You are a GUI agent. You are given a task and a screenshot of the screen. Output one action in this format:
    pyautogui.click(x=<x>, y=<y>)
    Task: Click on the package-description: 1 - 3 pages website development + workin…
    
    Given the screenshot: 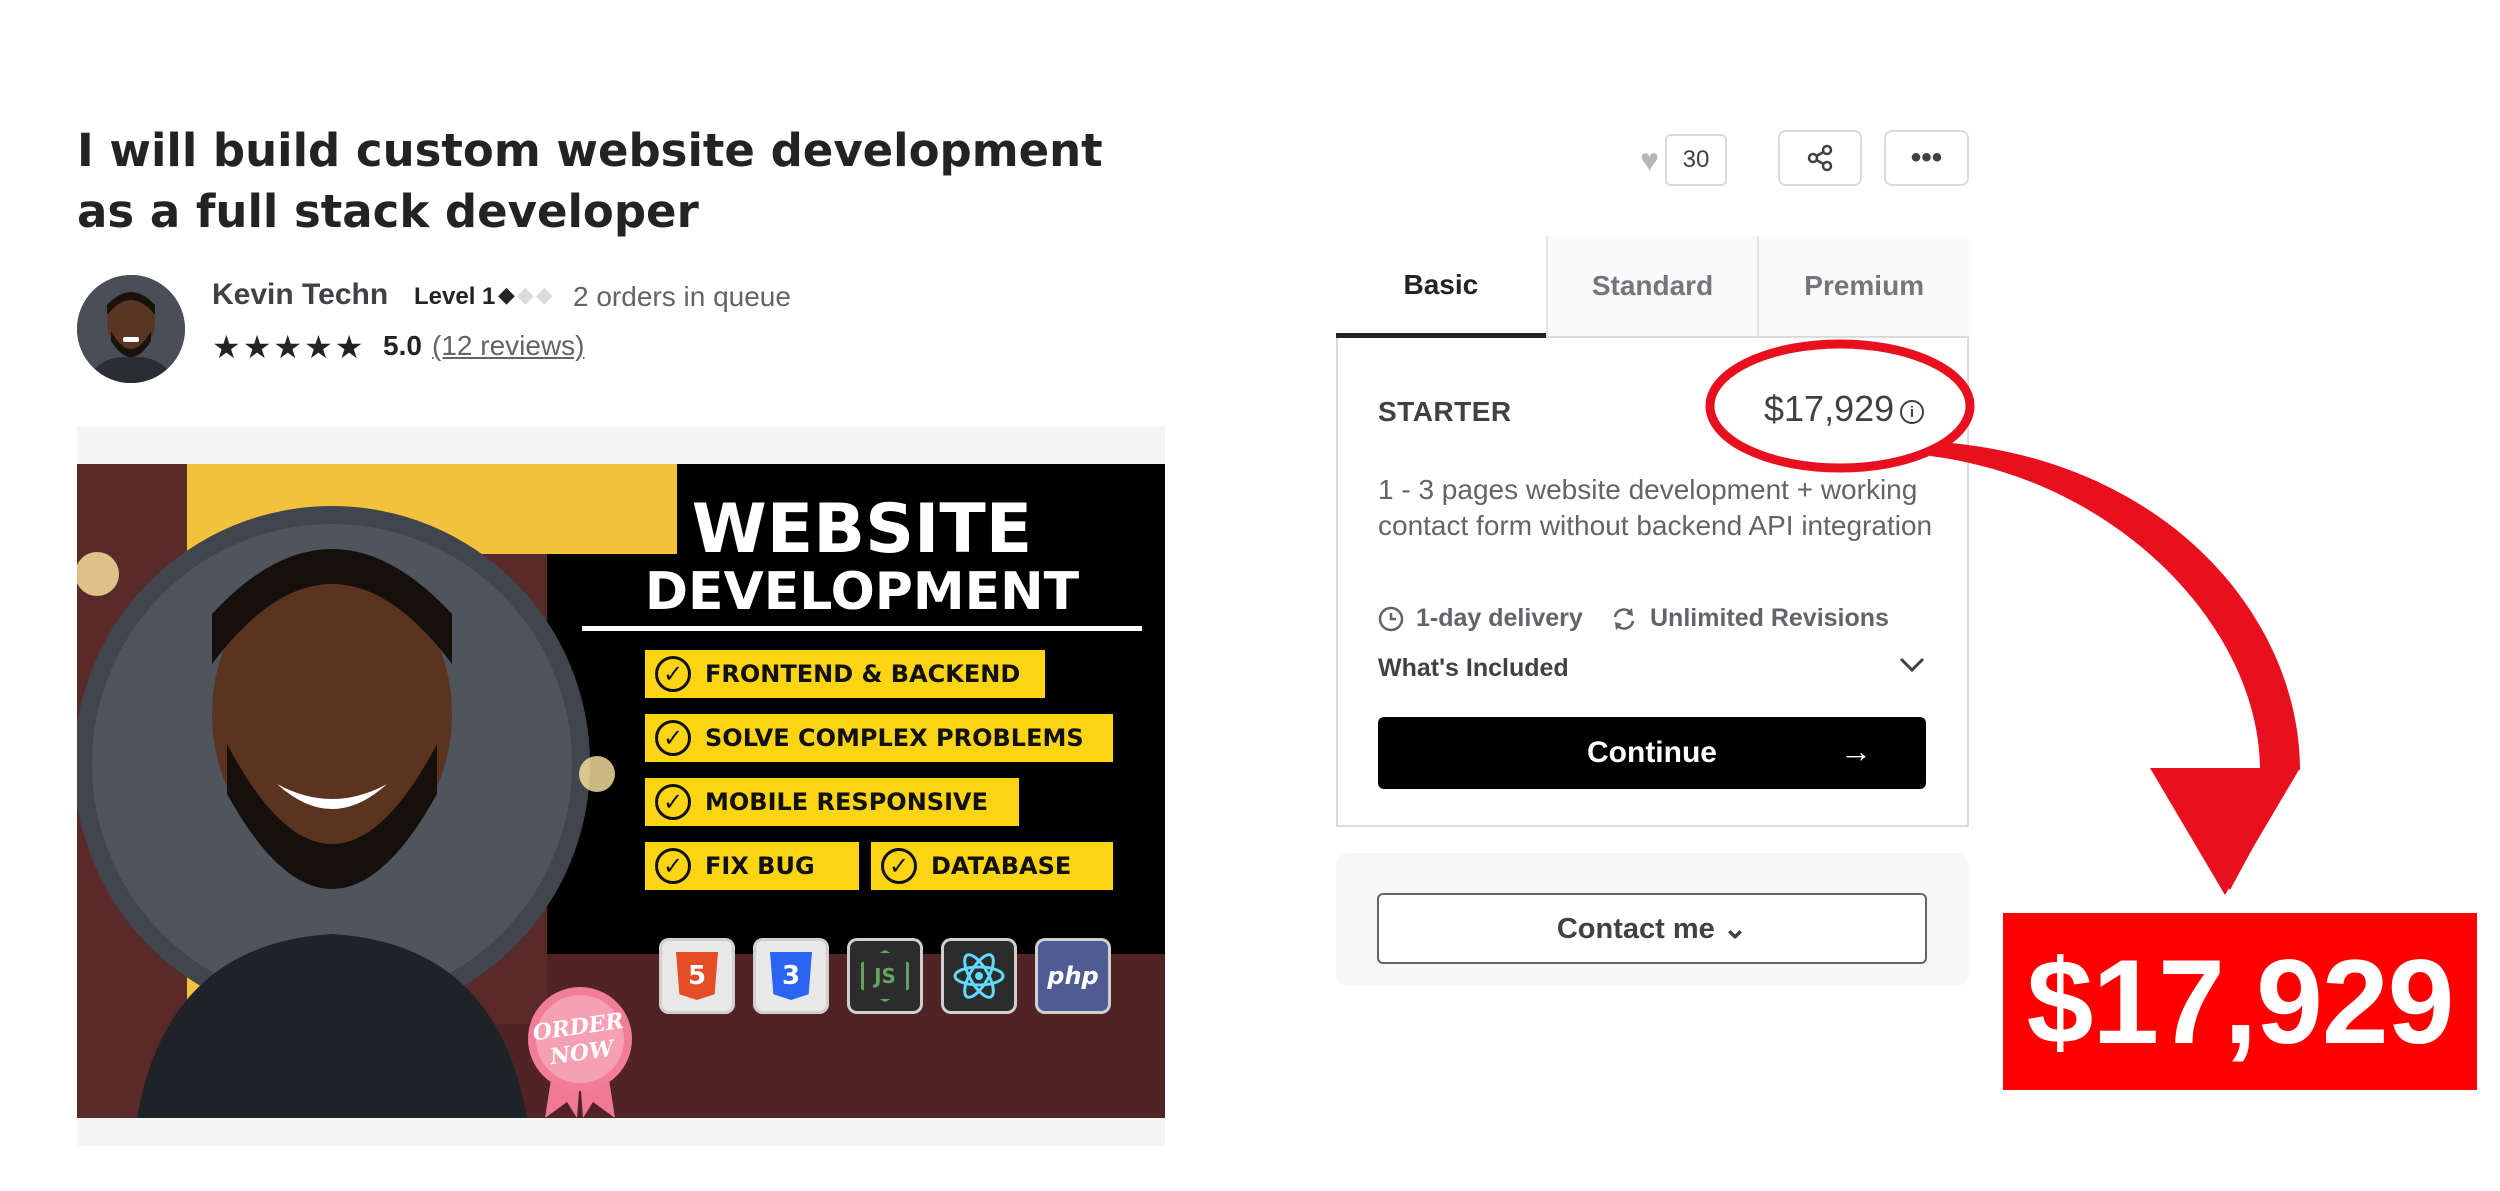 What is the action you would take?
    pyautogui.click(x=1655, y=507)
    